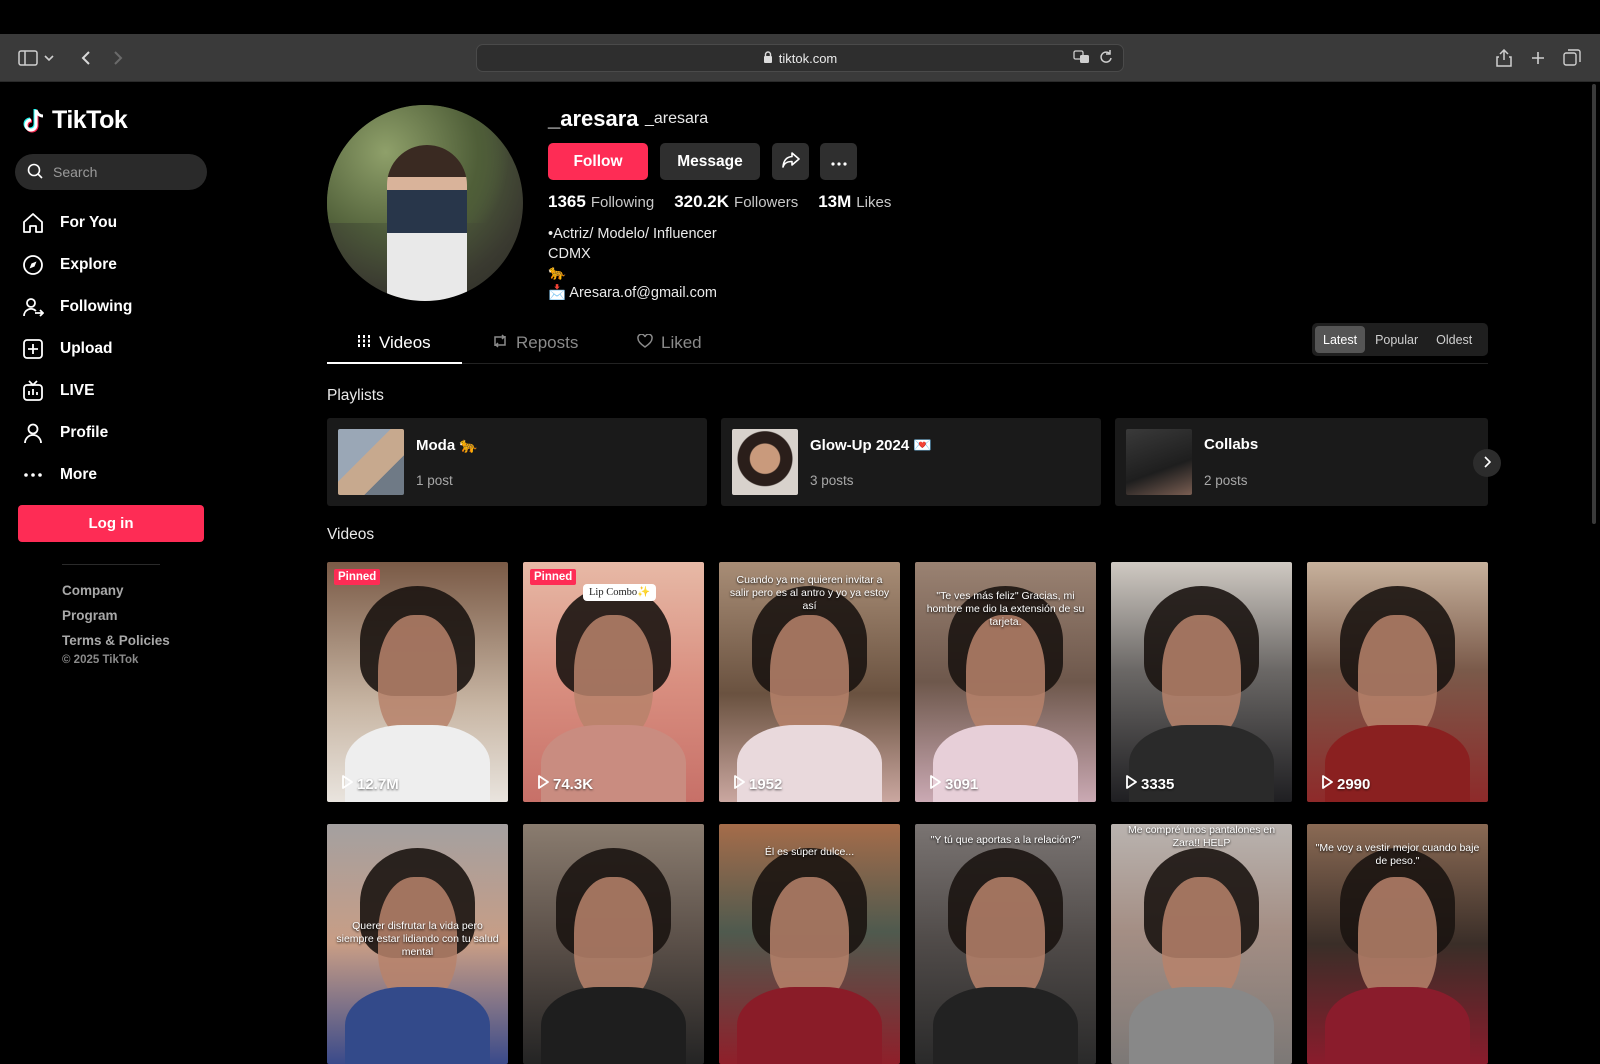 Image resolution: width=1600 pixels, height=1064 pixels. What do you see at coordinates (425, 203) in the screenshot?
I see `avatar` at bounding box center [425, 203].